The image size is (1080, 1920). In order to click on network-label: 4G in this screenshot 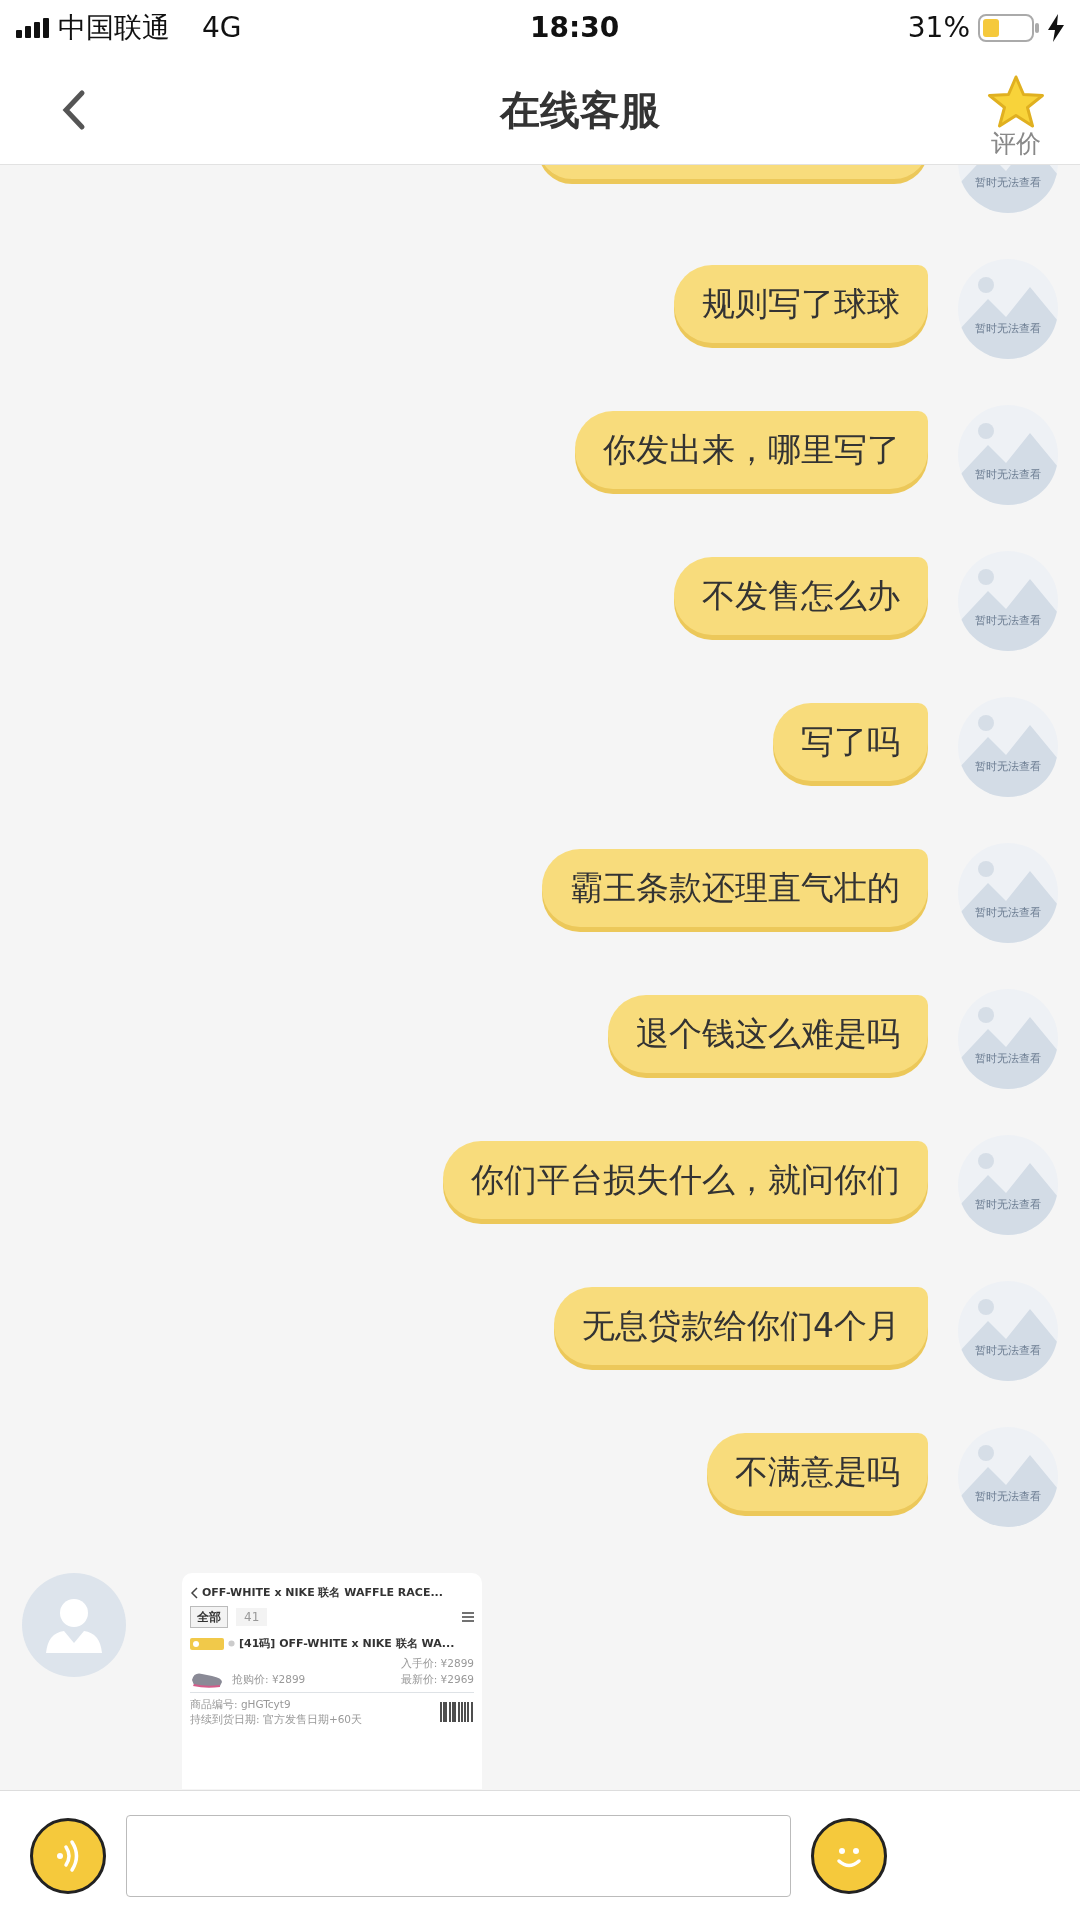, I will do `click(222, 27)`.